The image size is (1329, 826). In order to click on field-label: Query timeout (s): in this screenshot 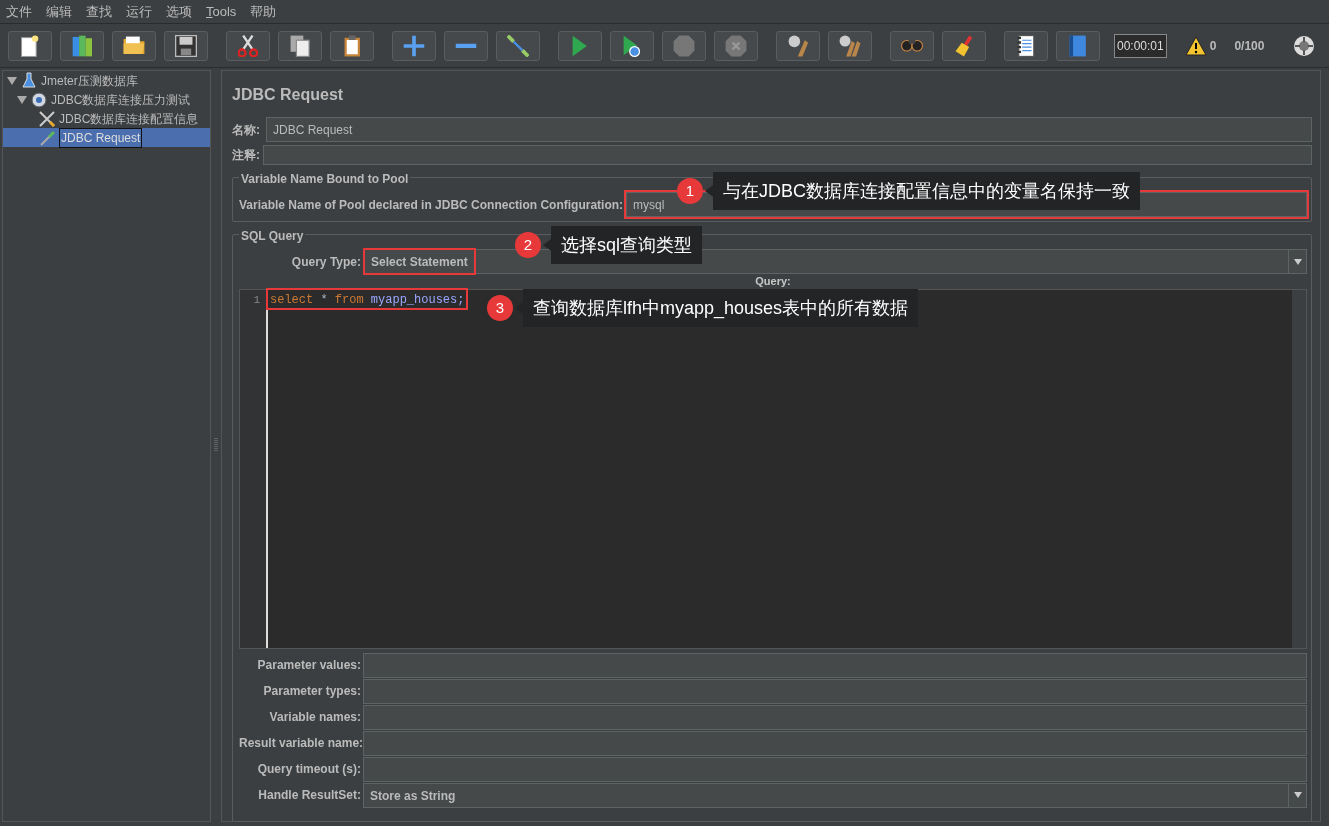, I will do `click(308, 769)`.